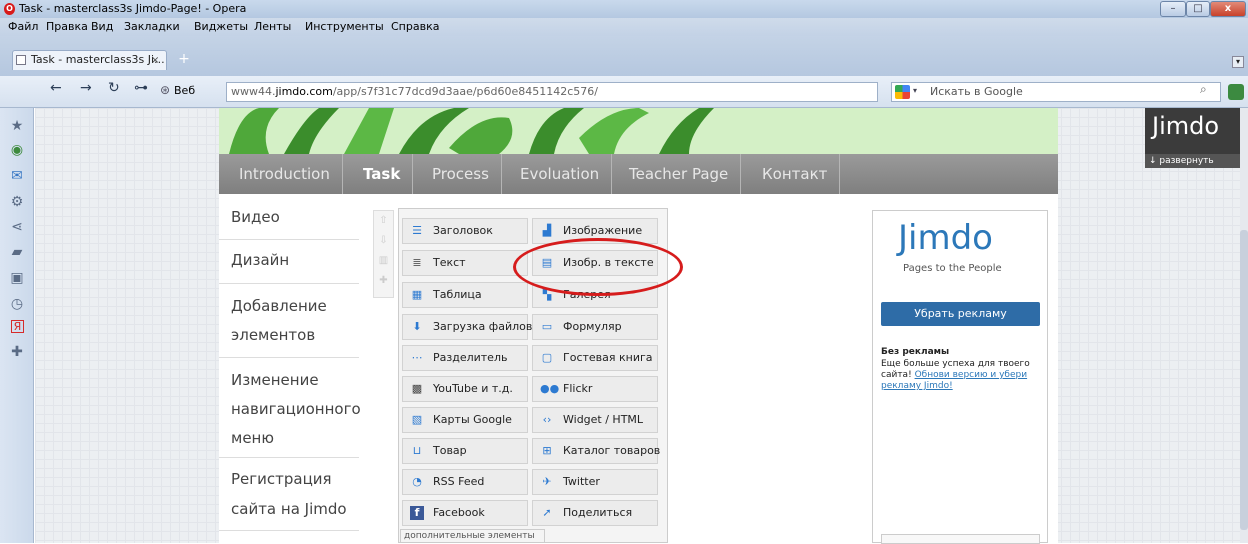 The height and width of the screenshot is (544, 1248). What do you see at coordinates (383, 261) in the screenshot?
I see `delete-icon: ▥` at bounding box center [383, 261].